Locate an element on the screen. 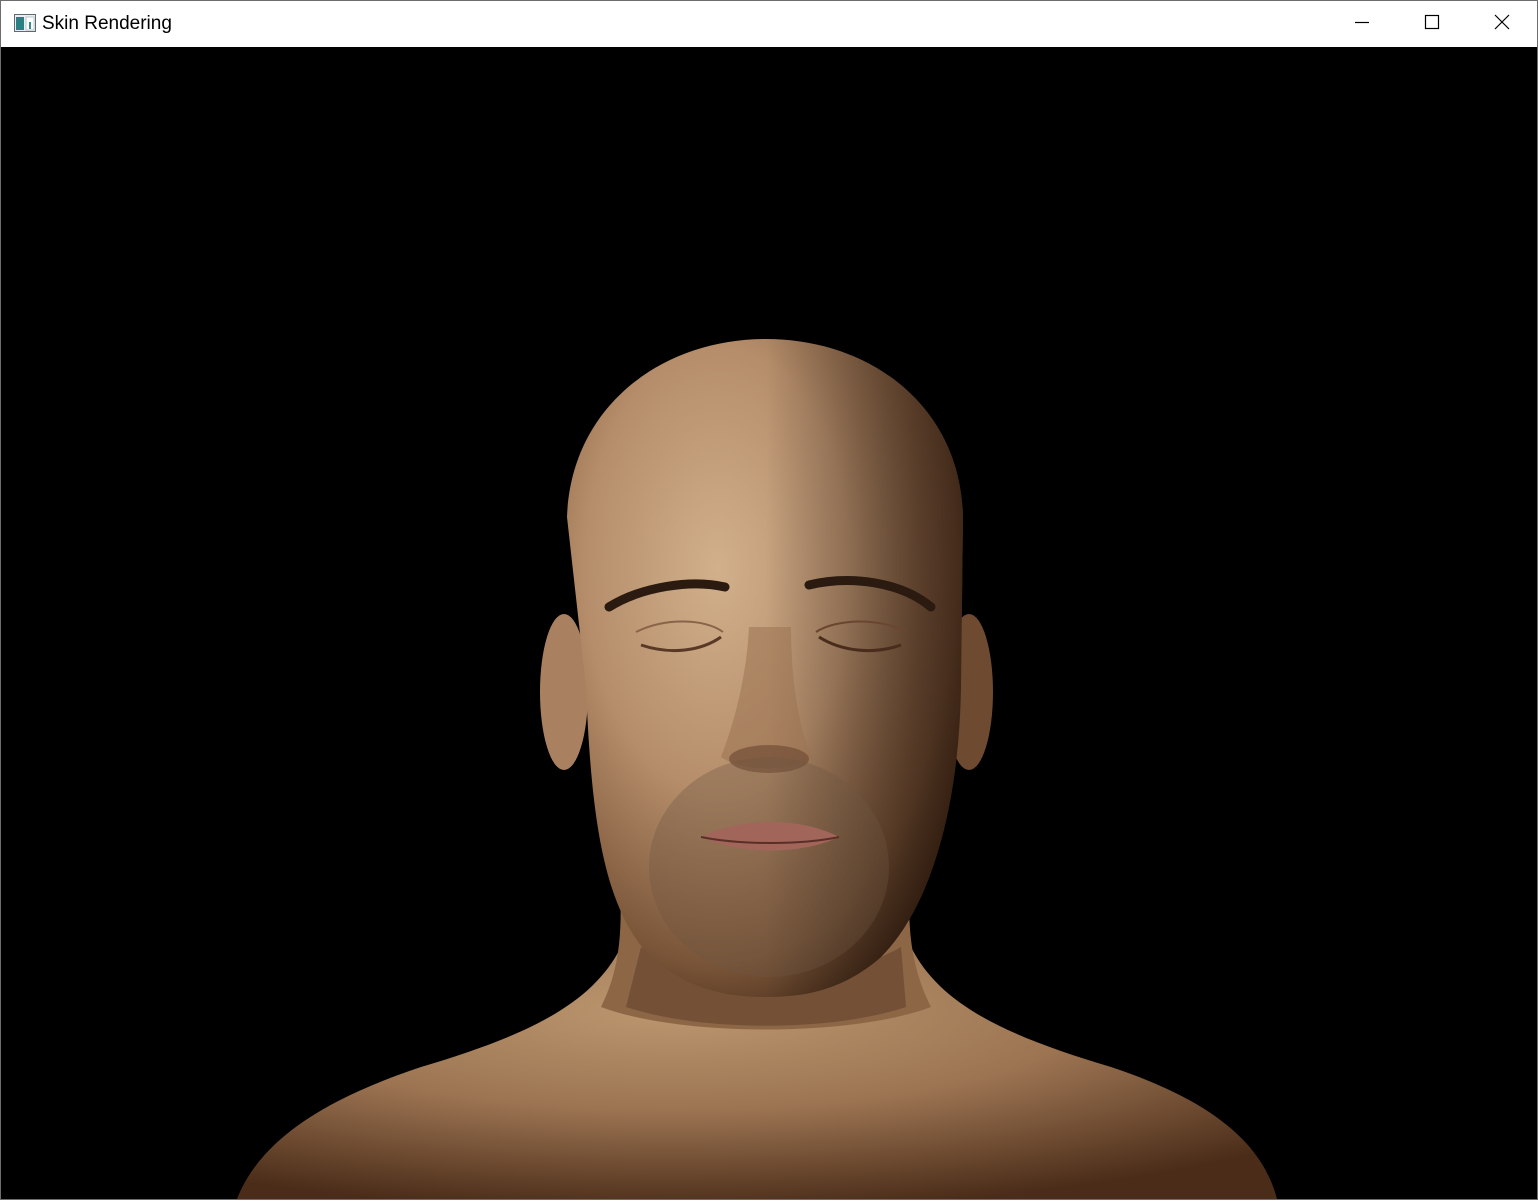 The image size is (1538, 1200). close-icon is located at coordinates (1502, 24).